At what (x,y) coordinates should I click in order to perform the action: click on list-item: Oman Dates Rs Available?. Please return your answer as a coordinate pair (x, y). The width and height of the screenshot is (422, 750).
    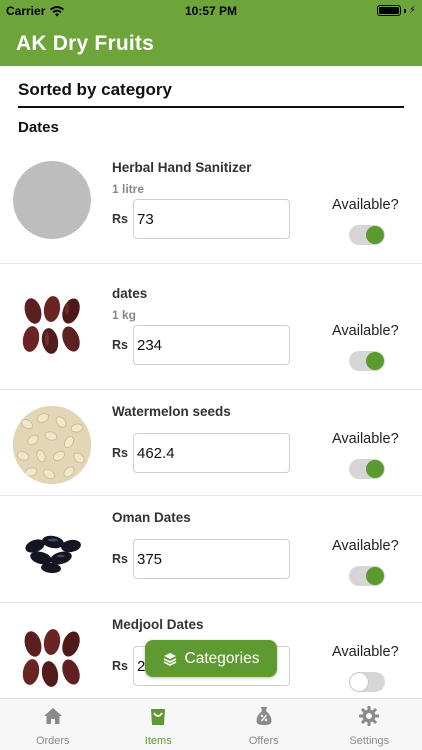
    Looking at the image, I should click on (211, 549).